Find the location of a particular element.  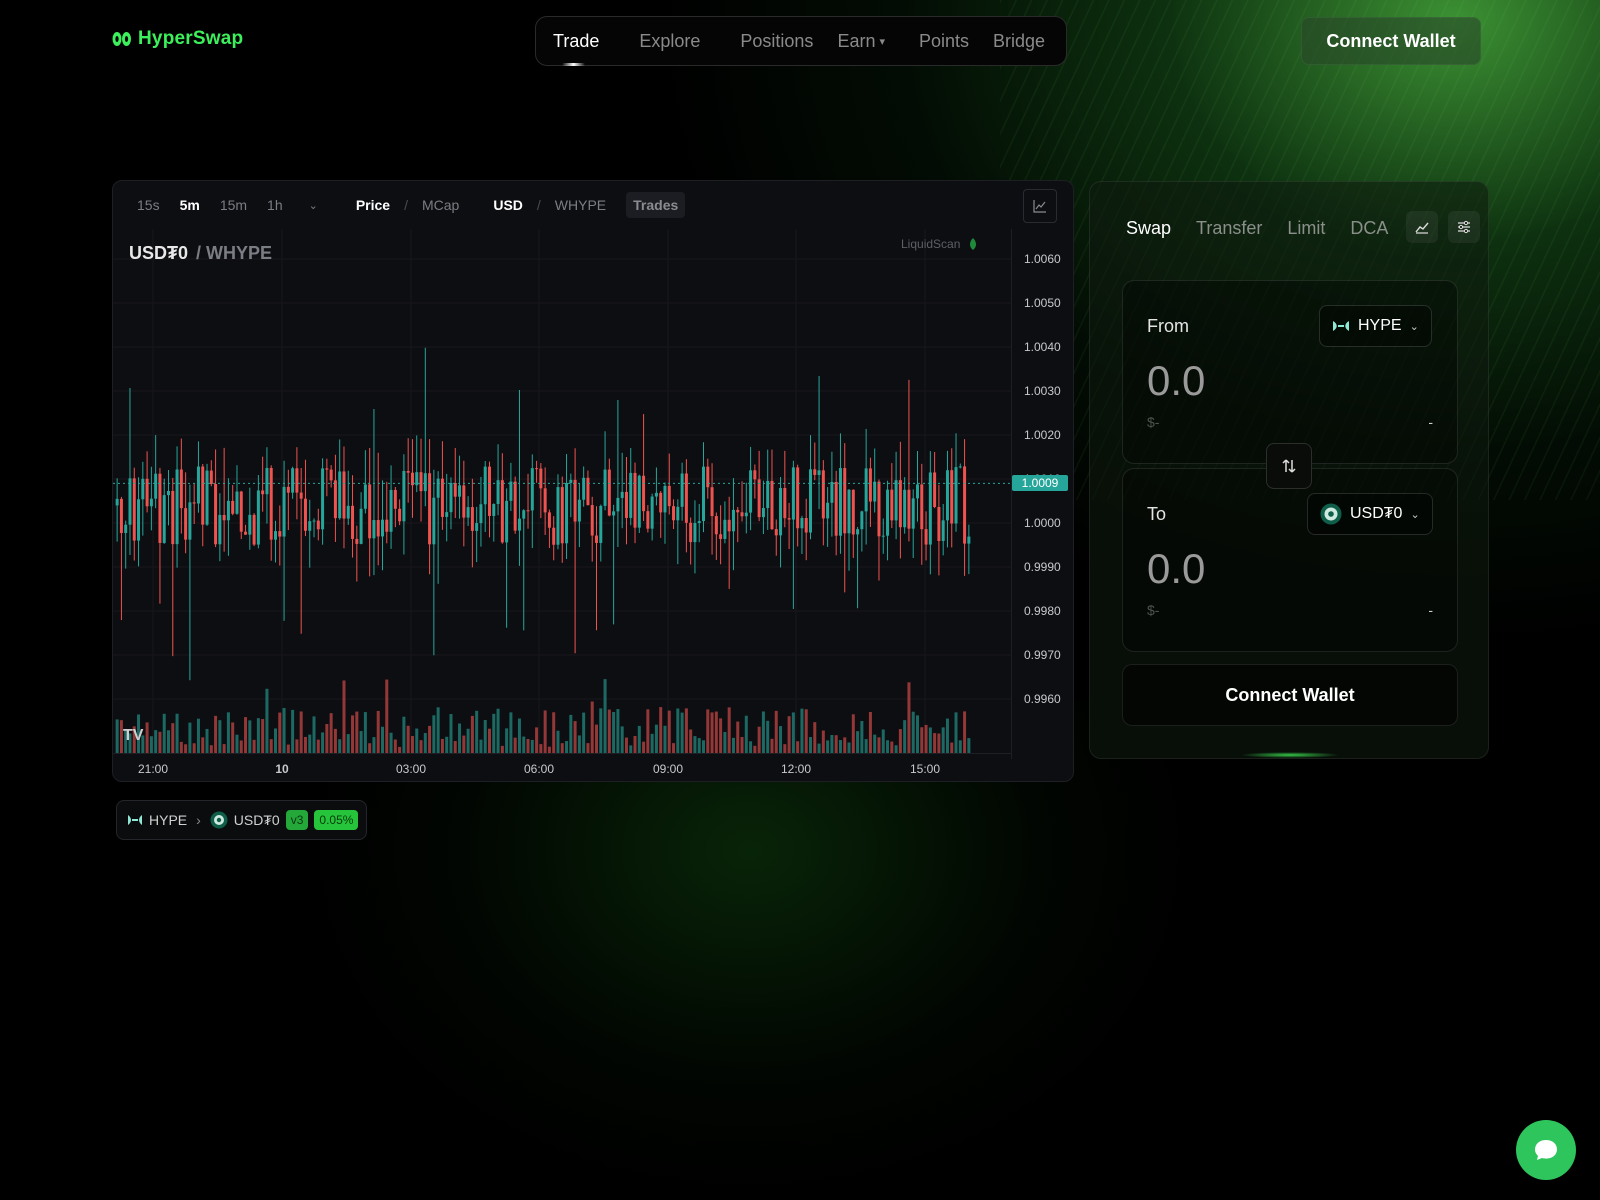

trades-toggle: Trades is located at coordinates (656, 205).